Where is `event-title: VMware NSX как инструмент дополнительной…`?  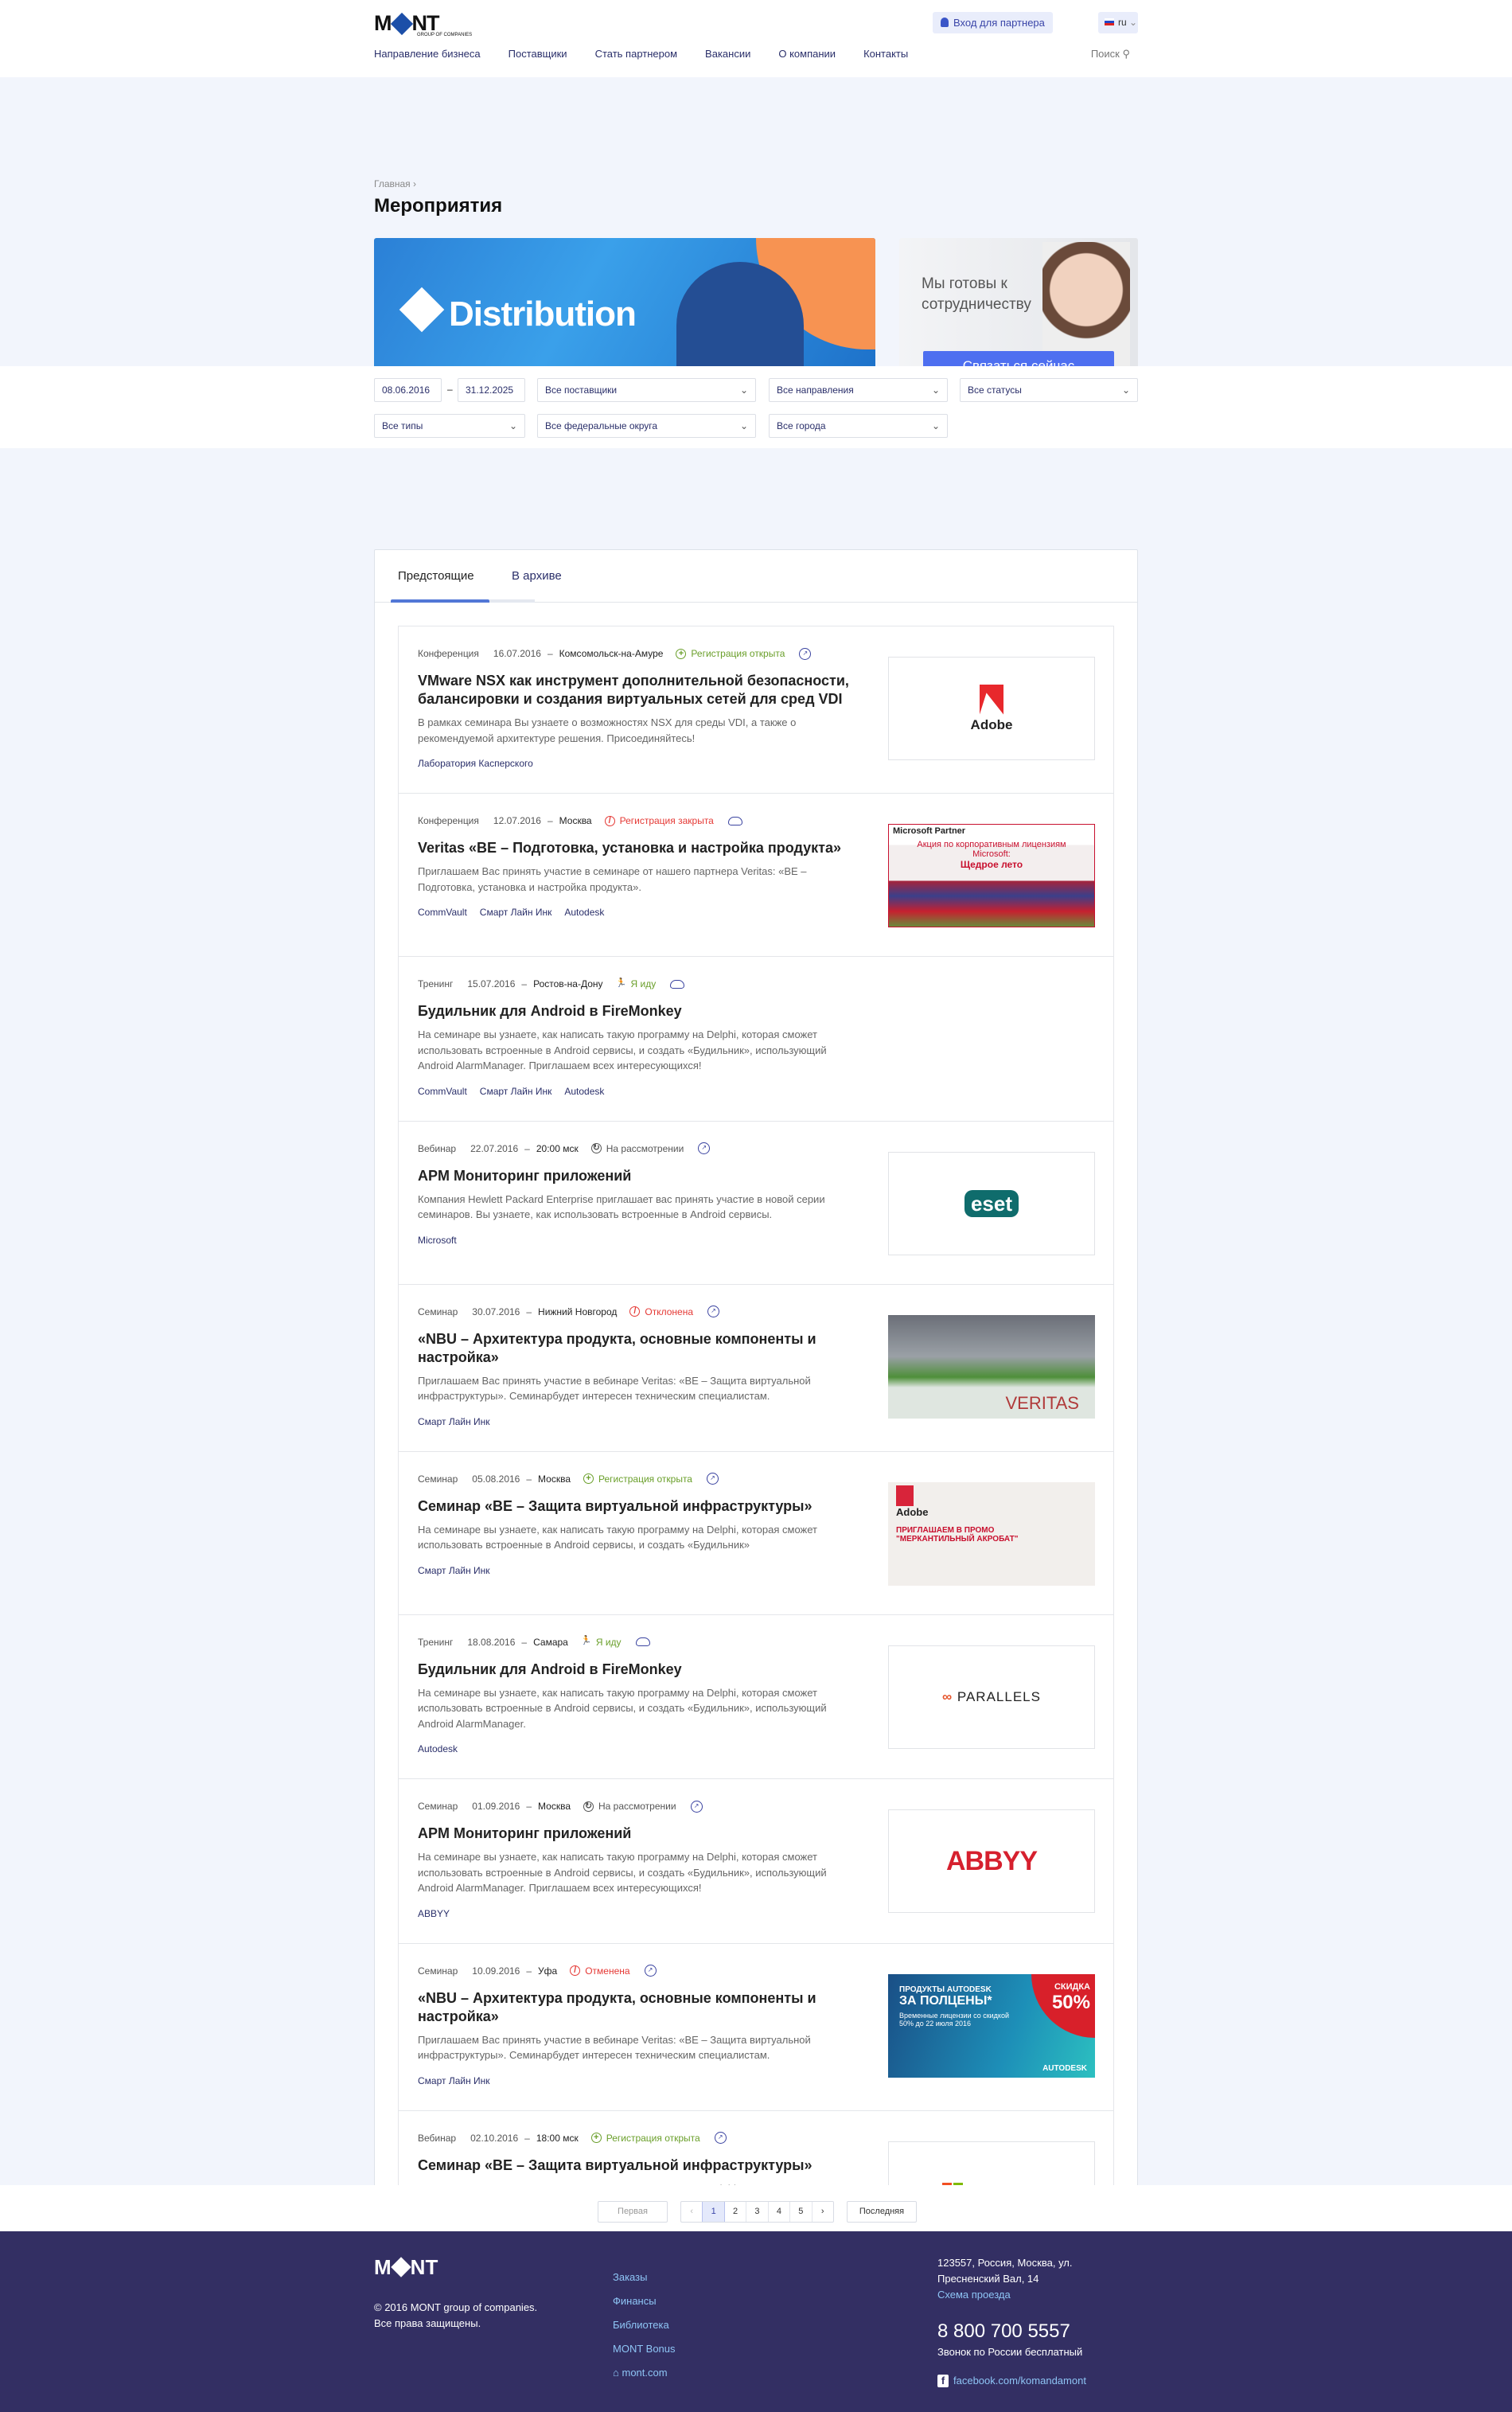 event-title: VMware NSX как инструмент дополнительной… is located at coordinates (640, 690).